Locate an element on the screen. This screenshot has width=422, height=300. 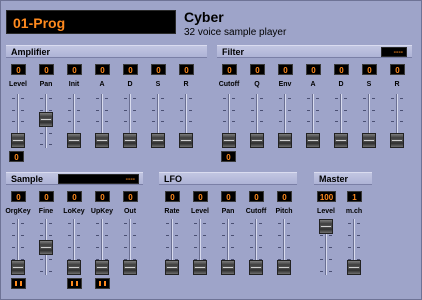
filter-a-slider is located at coordinates (313, 121).